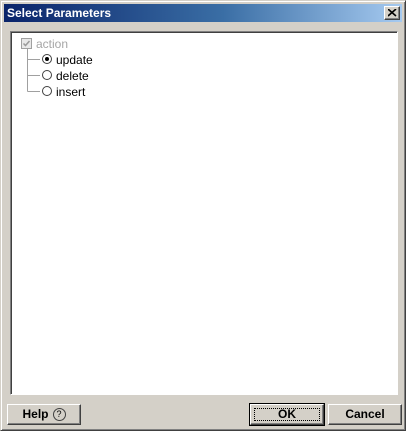  Describe the element at coordinates (71, 92) in the screenshot. I see `insert-label: insert` at that location.